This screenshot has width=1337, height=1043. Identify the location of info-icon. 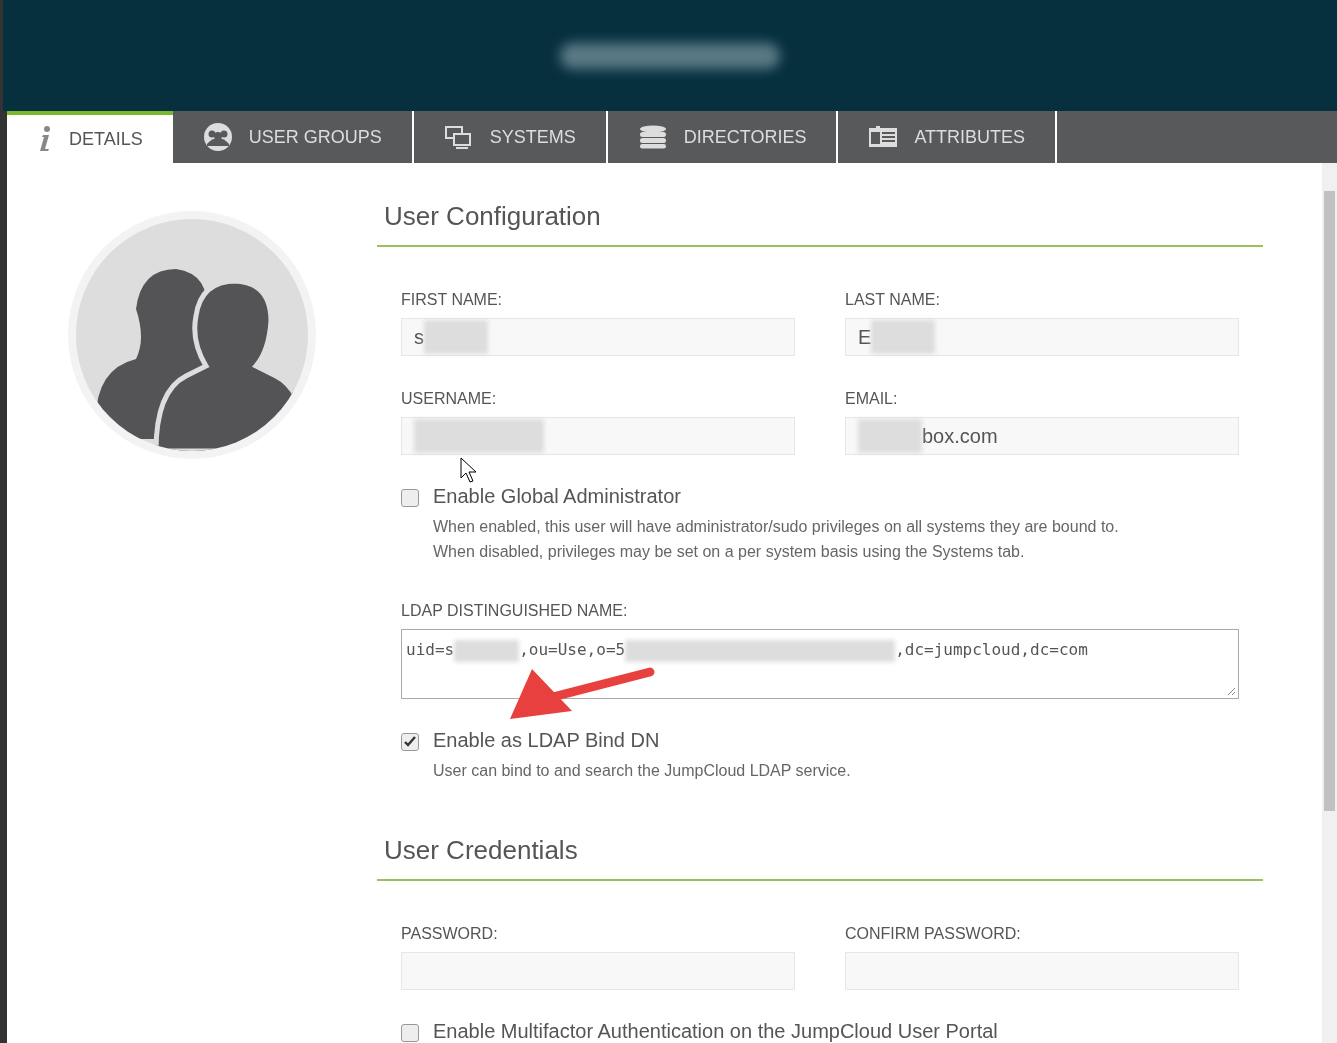
(45, 139).